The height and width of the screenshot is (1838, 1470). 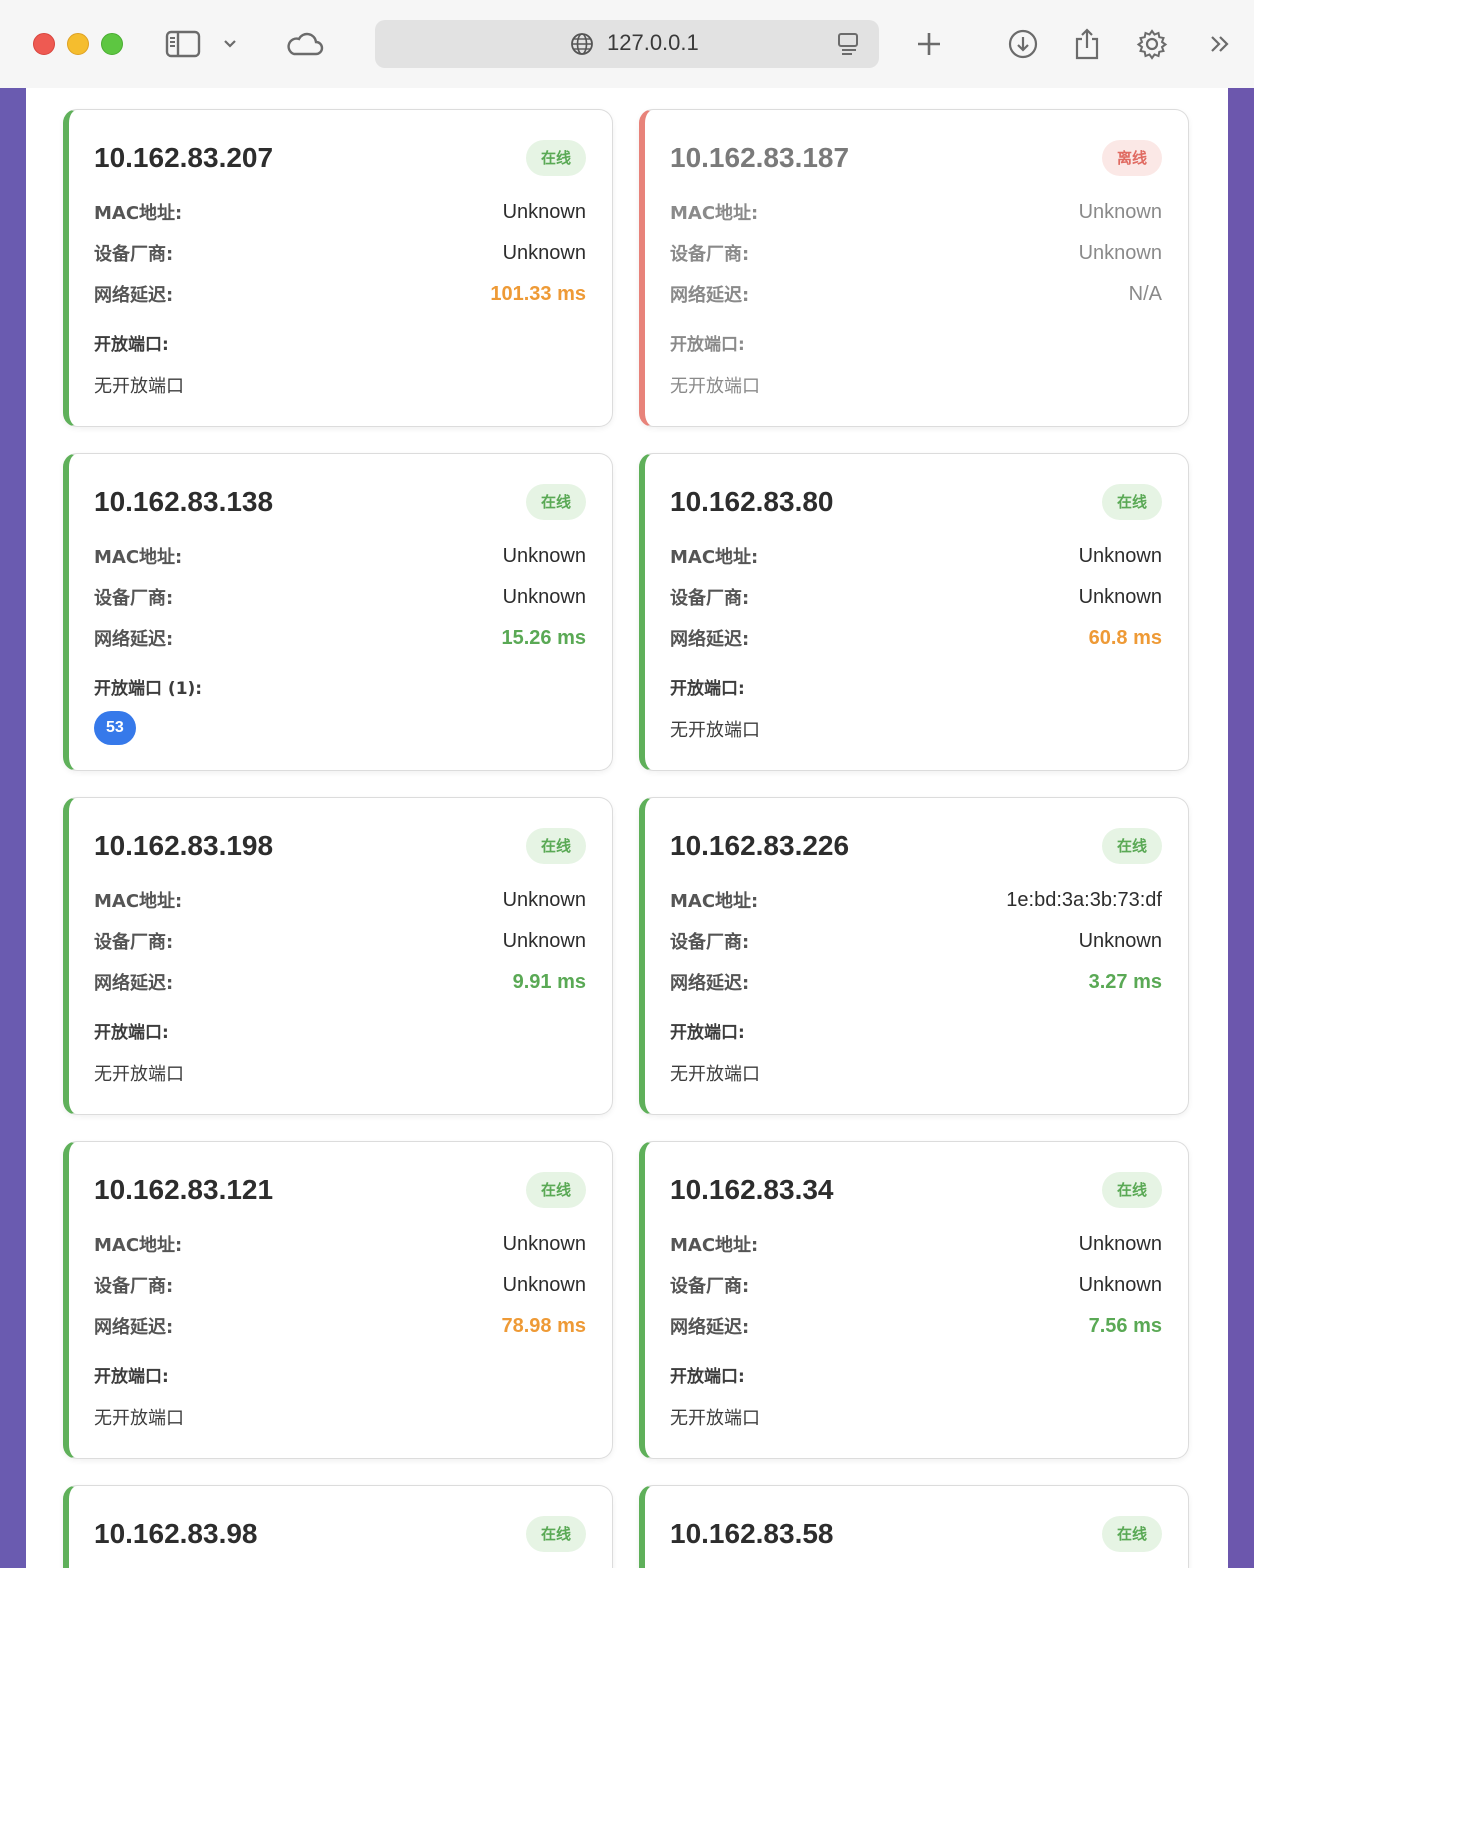 I want to click on url-text: 127.0.0.1, so click(x=653, y=43).